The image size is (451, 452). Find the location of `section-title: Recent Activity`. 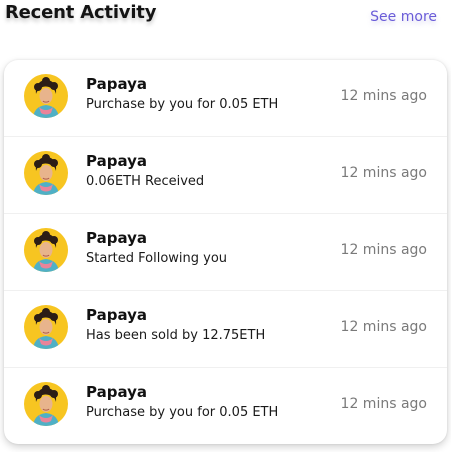

section-title: Recent Activity is located at coordinates (81, 12).